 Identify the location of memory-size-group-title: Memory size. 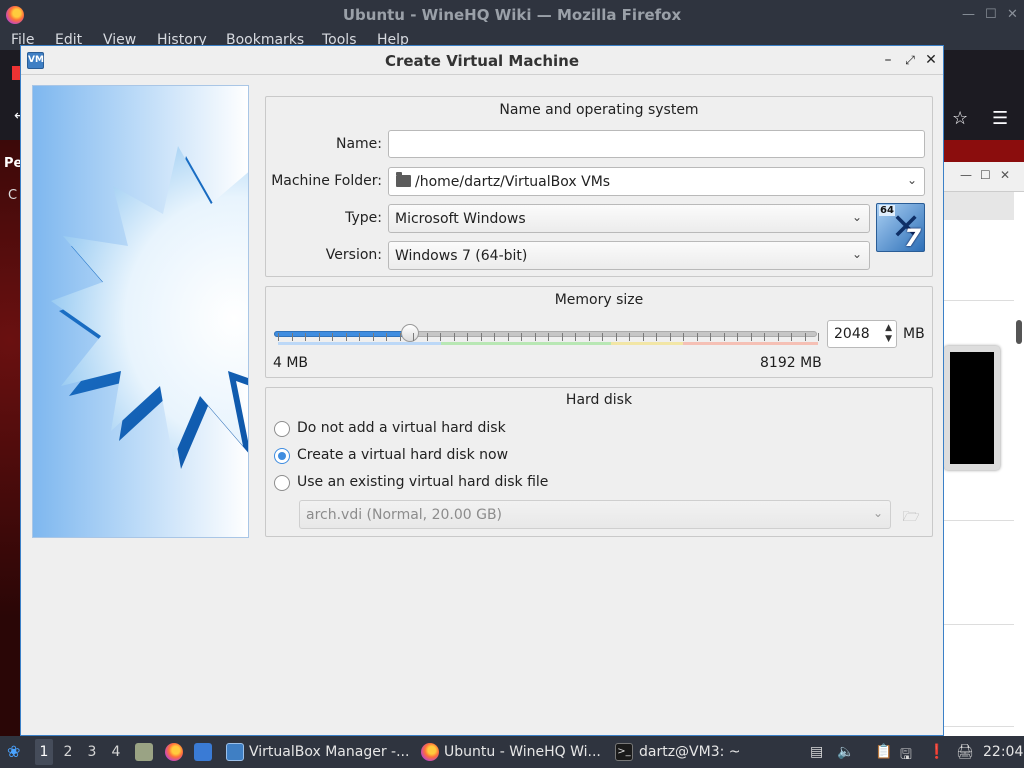
(599, 300).